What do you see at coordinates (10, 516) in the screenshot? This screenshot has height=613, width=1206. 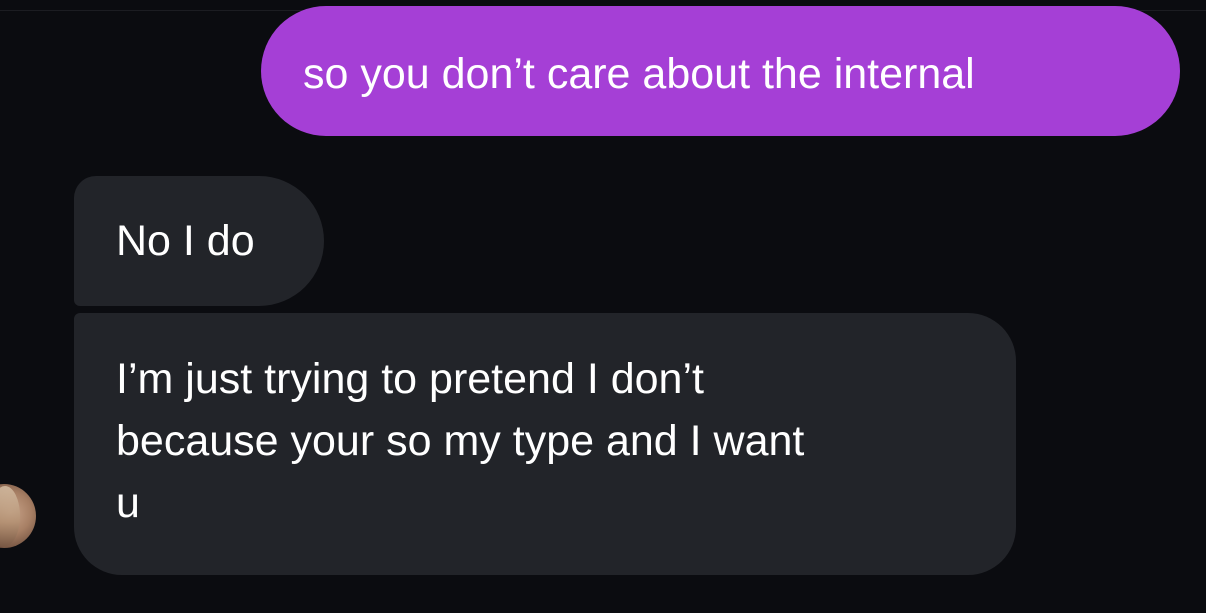 I see `avatar-hair` at bounding box center [10, 516].